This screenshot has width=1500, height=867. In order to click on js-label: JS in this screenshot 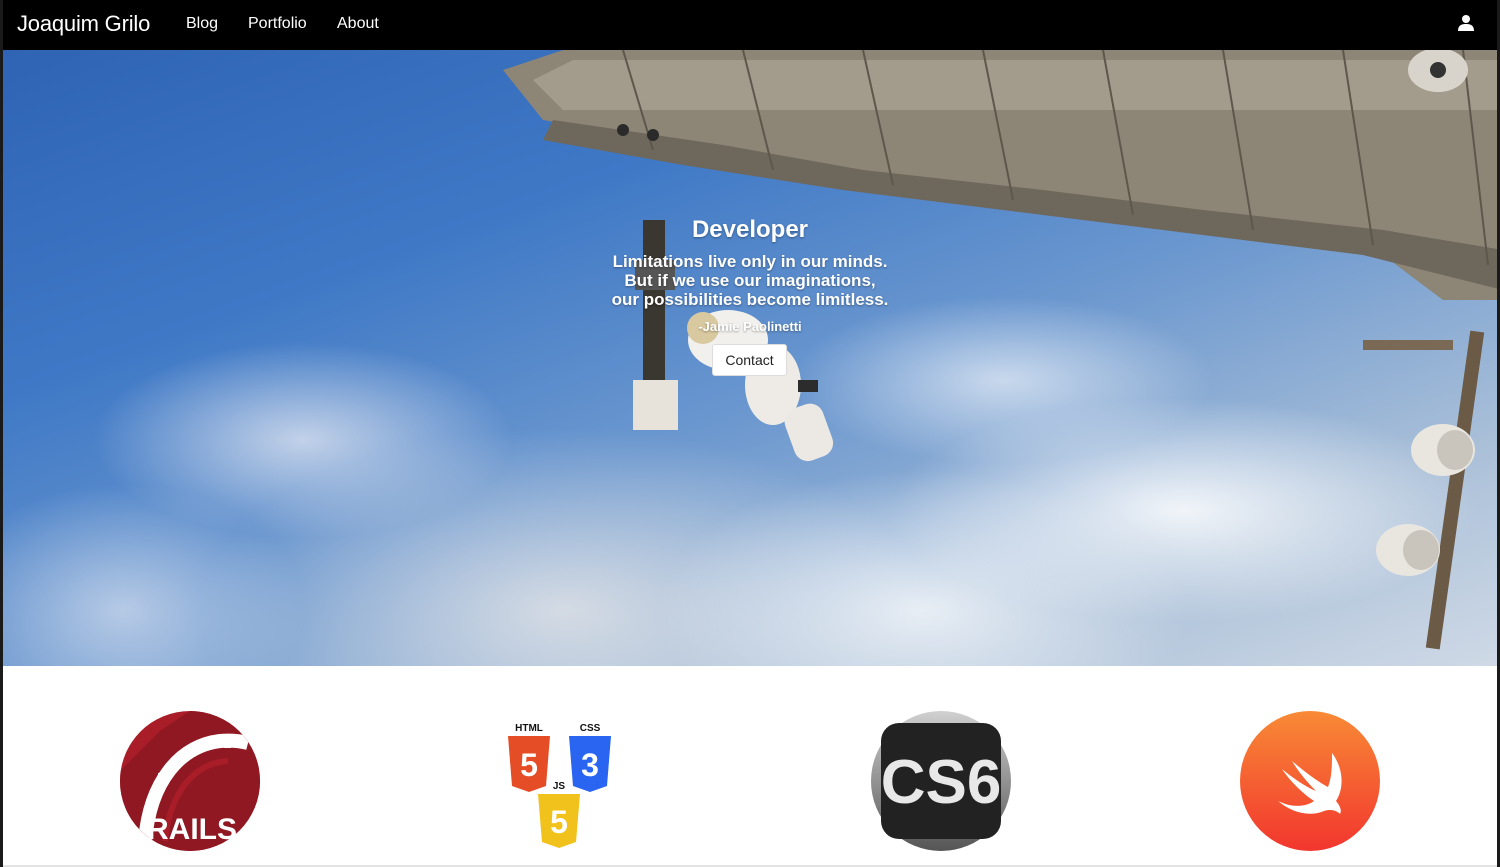, I will do `click(559, 786)`.